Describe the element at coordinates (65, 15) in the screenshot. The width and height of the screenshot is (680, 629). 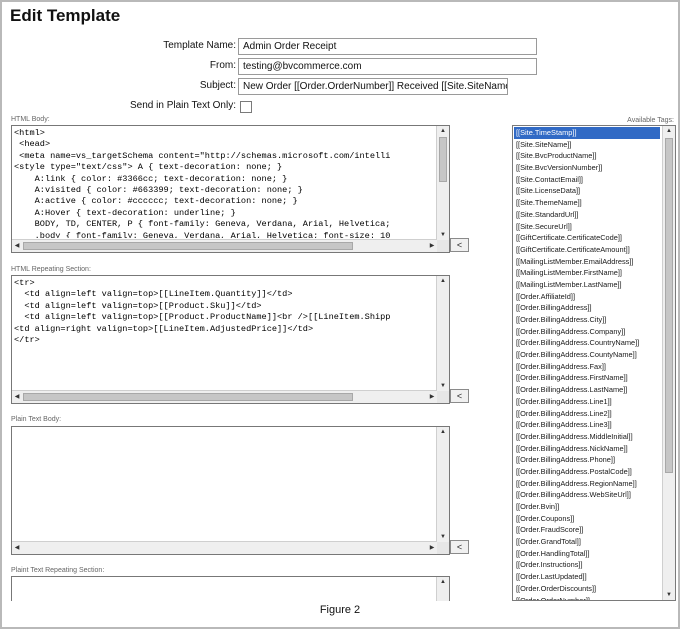
I see `page-title: Edit Template` at that location.